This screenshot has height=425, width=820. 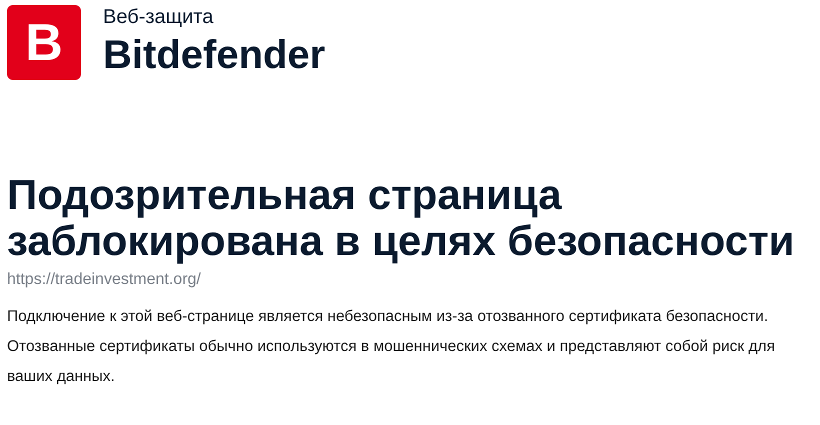 What do you see at coordinates (214, 55) in the screenshot?
I see `brand-name: Bitdefender` at bounding box center [214, 55].